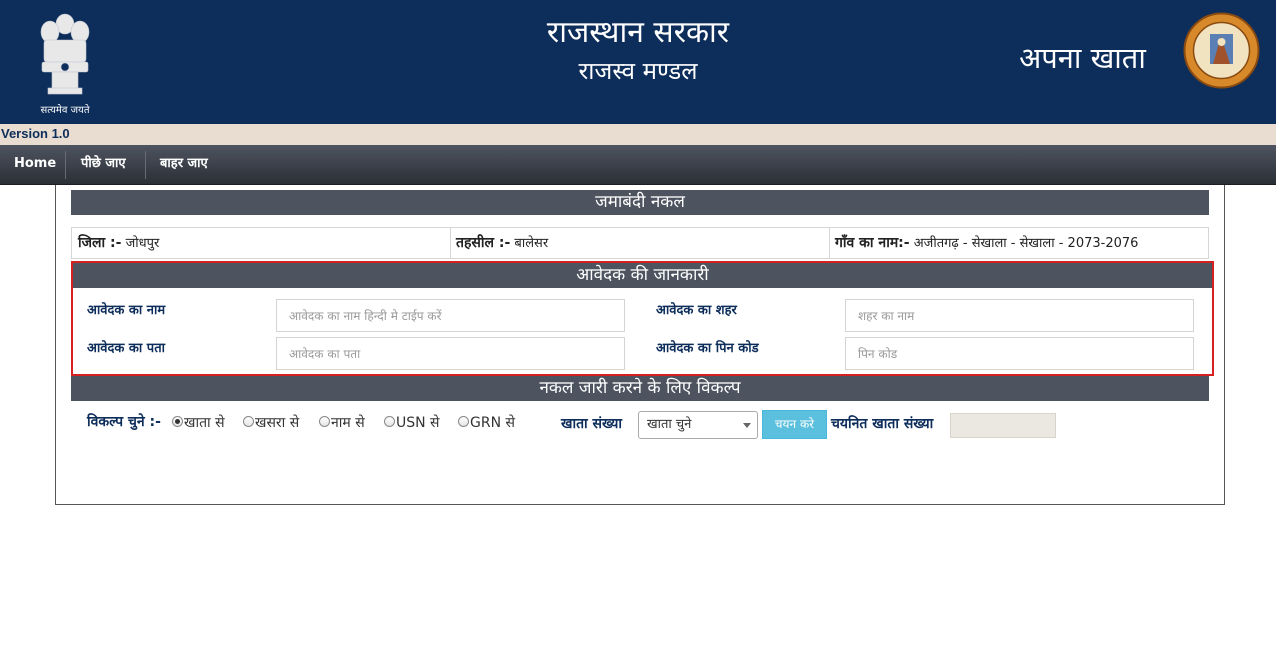 This screenshot has width=1276, height=662. I want to click on khata-select-value: खाता चुने, so click(669, 424).